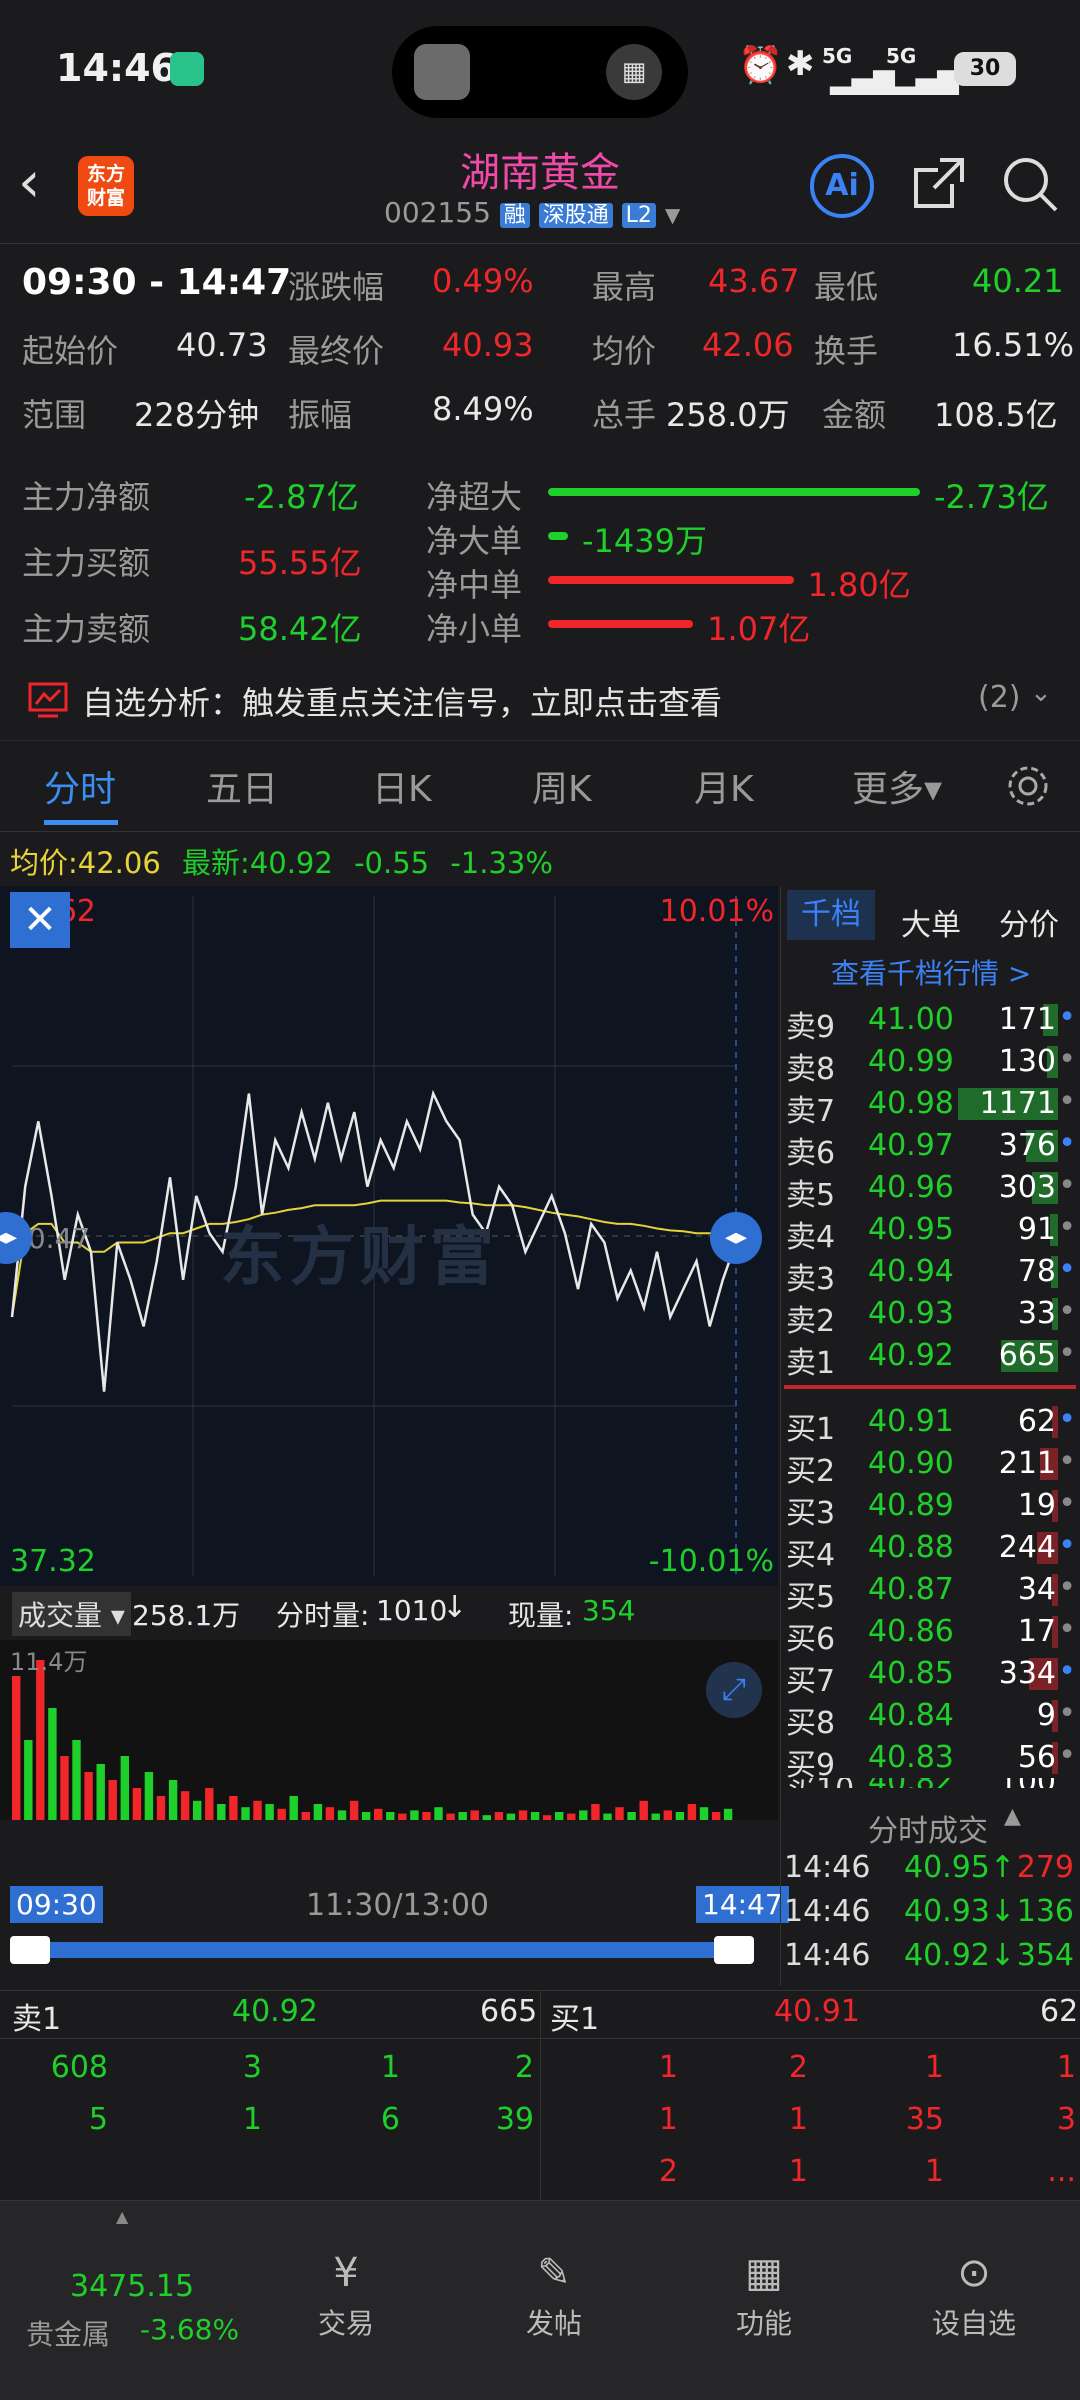  I want to click on low-label: 最低, so click(846, 287).